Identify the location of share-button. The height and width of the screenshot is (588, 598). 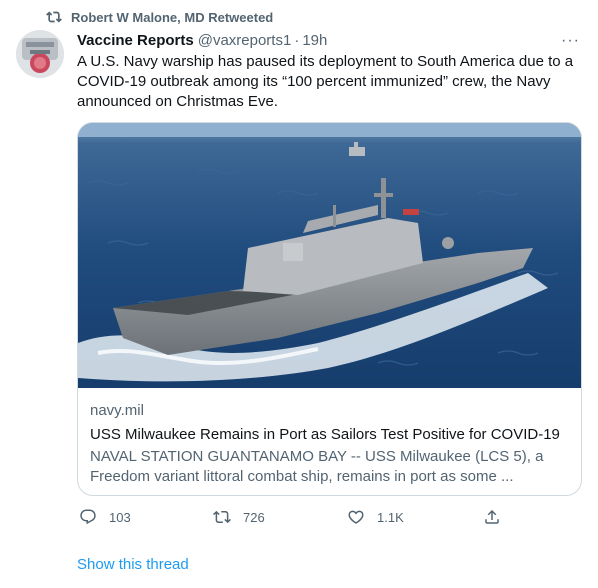
(492, 517).